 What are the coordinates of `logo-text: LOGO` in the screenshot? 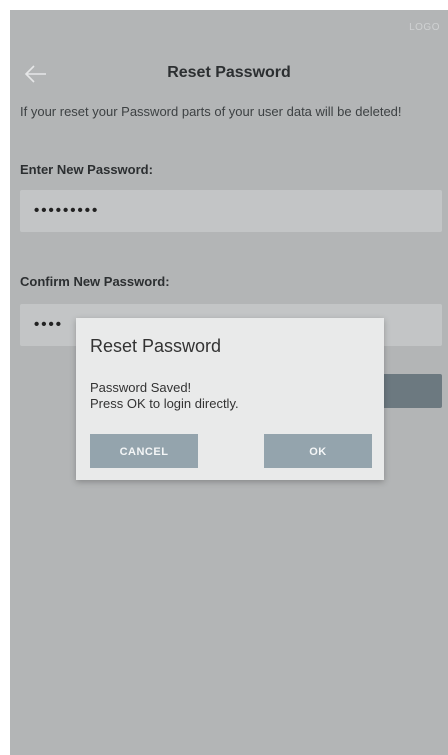 It's located at (424, 27).